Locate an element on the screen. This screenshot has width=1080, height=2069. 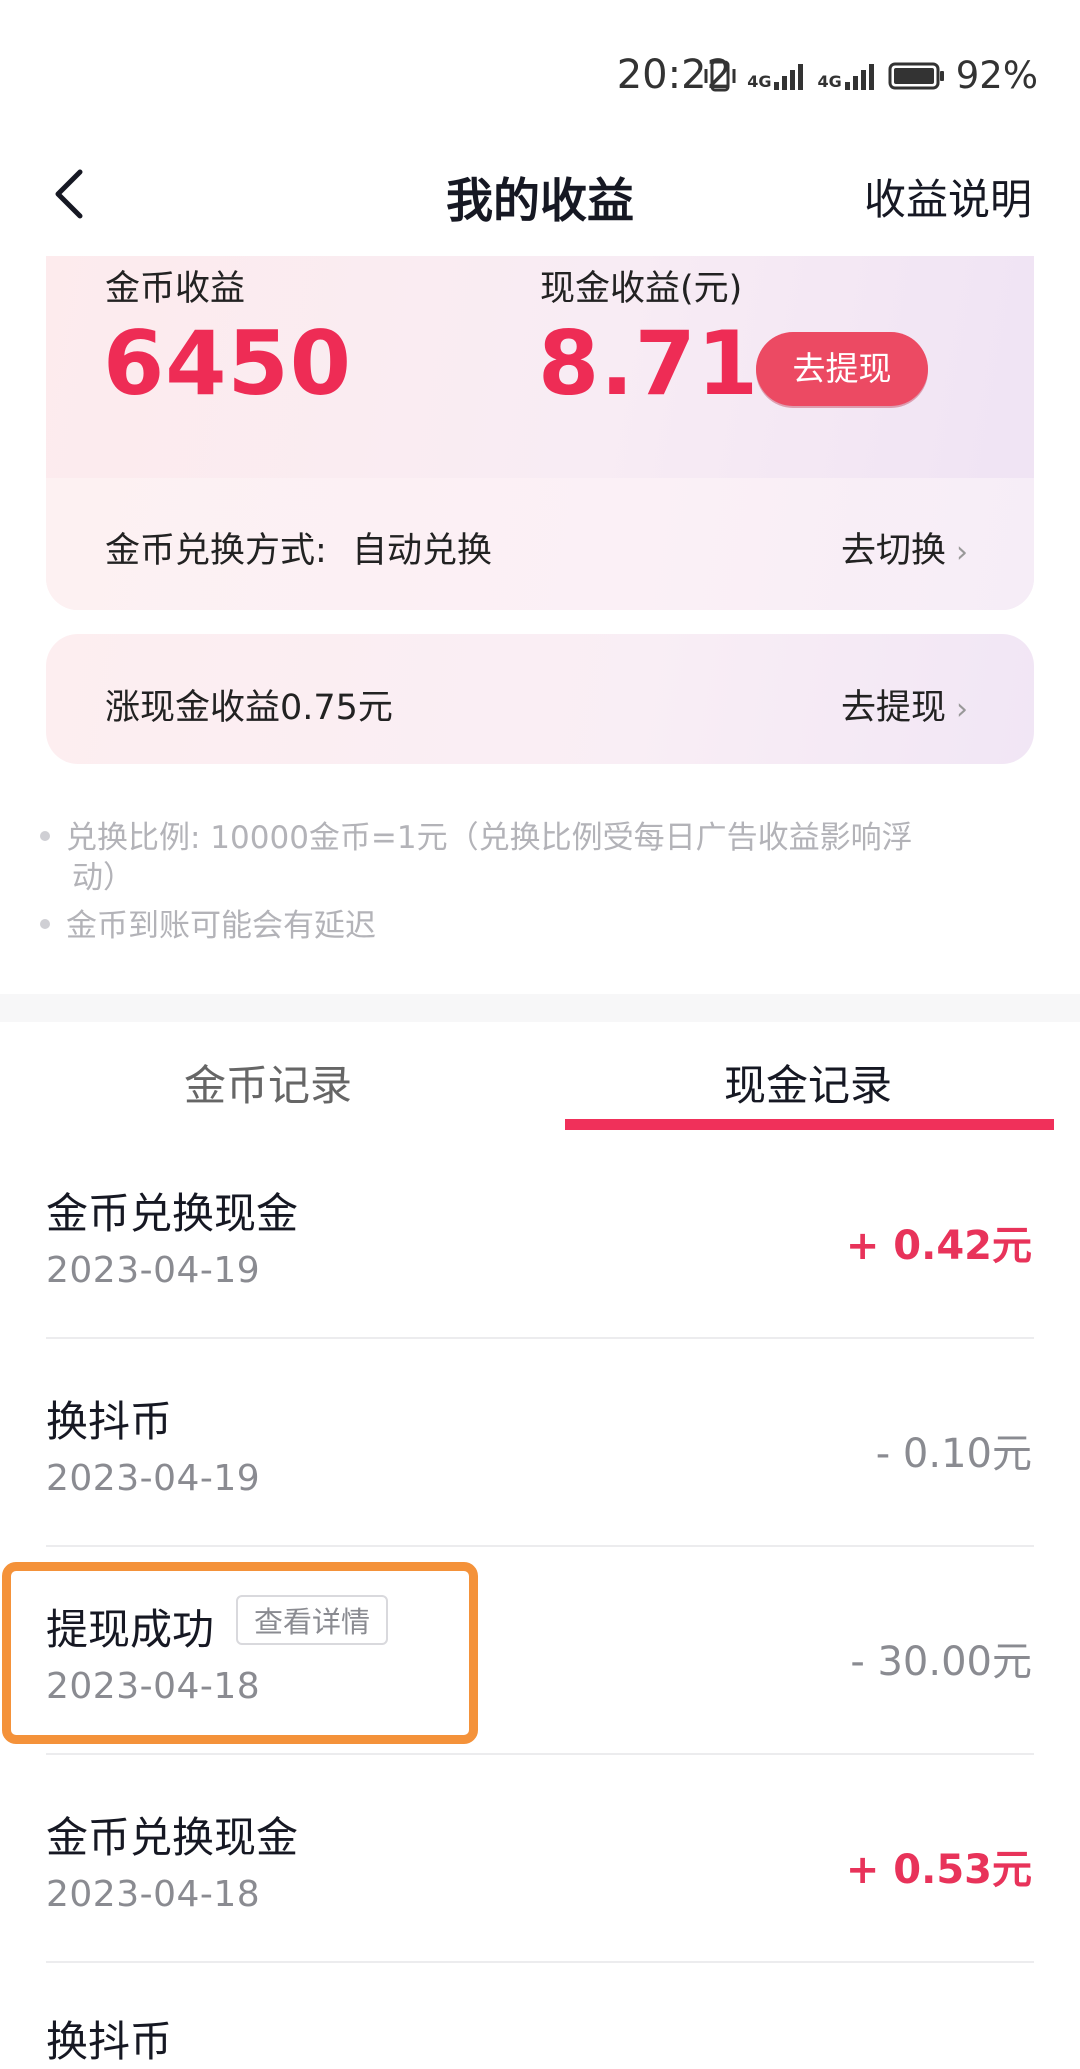
status-time: 20:22 is located at coordinates (674, 75).